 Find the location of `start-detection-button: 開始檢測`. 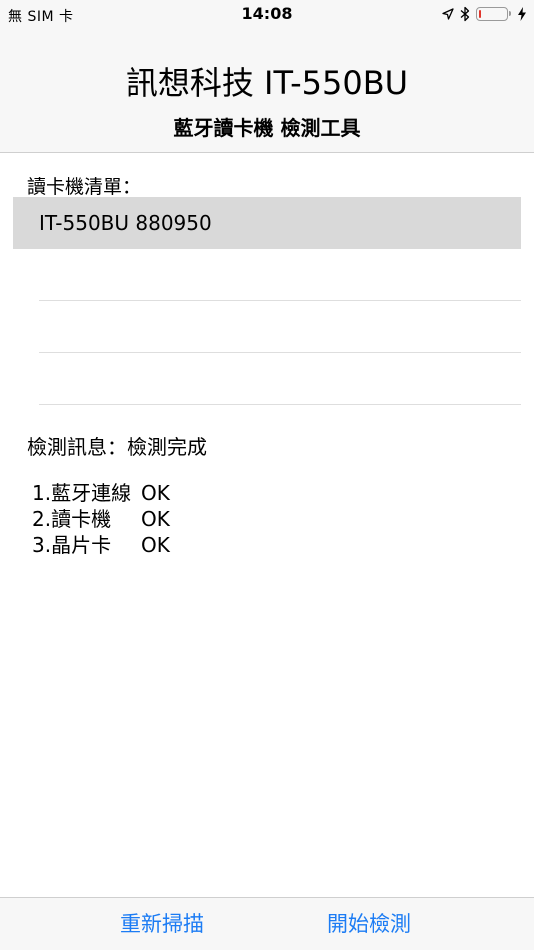

start-detection-button: 開始檢測 is located at coordinates (369, 923).